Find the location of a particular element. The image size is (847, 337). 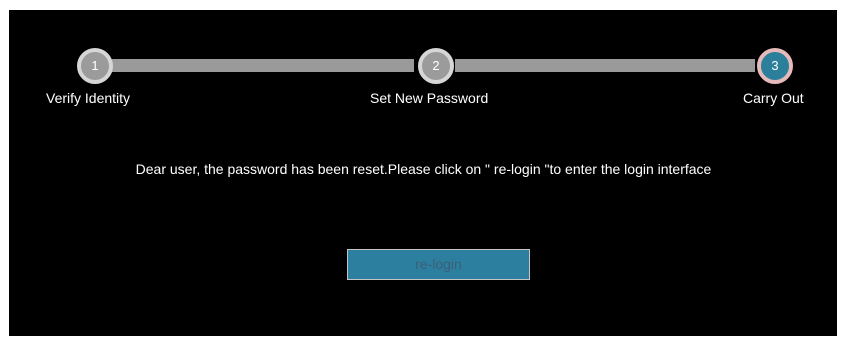

step-1-label: Verify Identity is located at coordinates (88, 98).